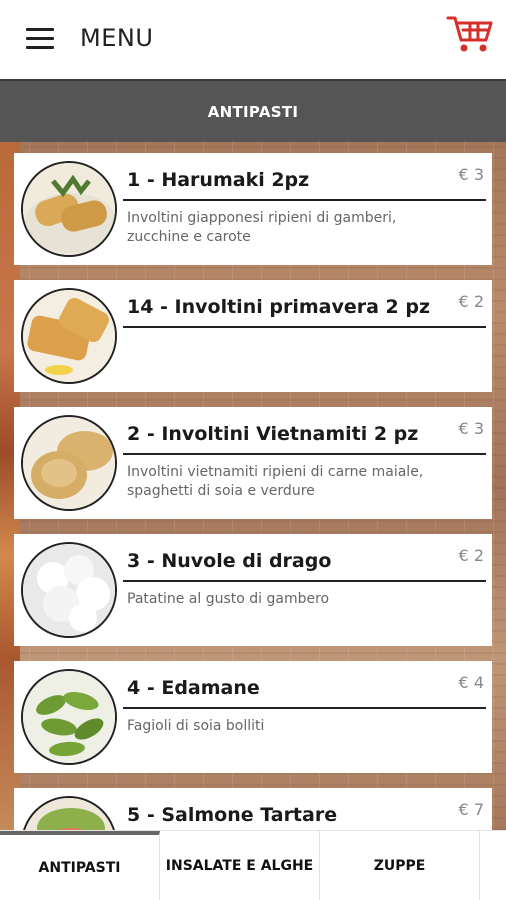 This screenshot has width=506, height=900. I want to click on dish-name: 2 - Involtini Vietnamiti 2 pz, so click(273, 434).